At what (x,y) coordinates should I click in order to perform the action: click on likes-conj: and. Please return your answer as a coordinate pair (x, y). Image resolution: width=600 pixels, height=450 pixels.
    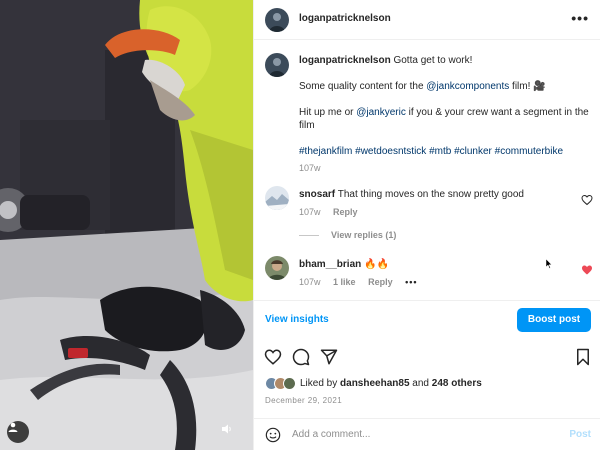
    Looking at the image, I should click on (420, 383).